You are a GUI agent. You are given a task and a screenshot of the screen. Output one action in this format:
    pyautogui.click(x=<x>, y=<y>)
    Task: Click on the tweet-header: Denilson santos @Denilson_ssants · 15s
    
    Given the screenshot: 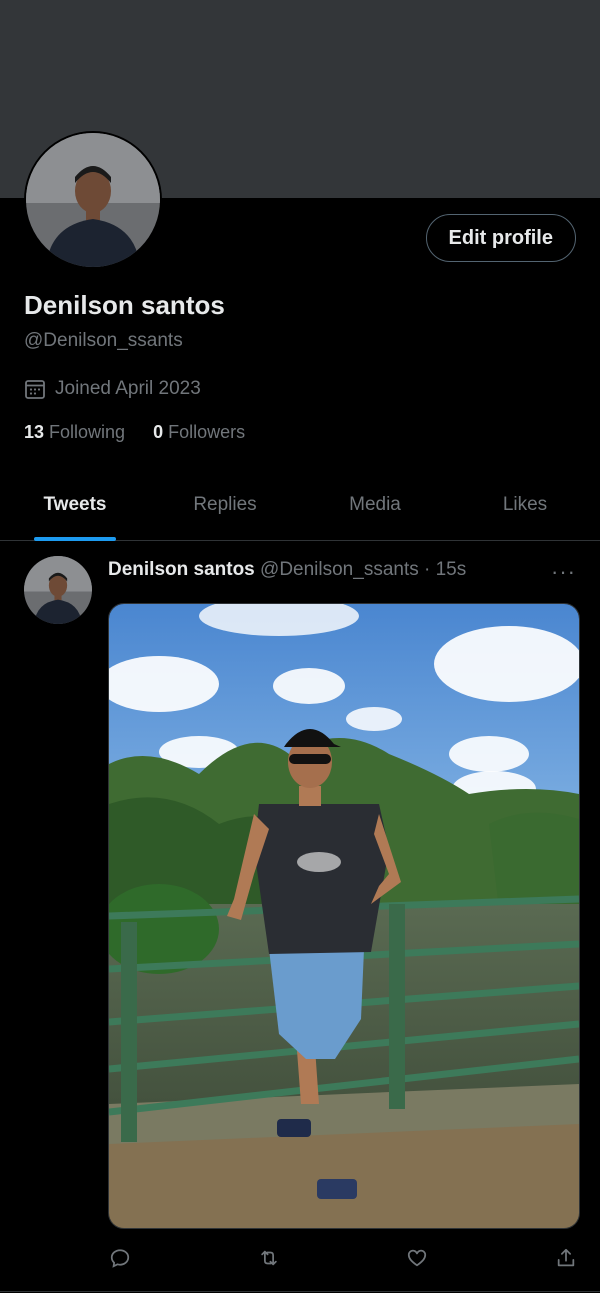 What is the action you would take?
    pyautogui.click(x=287, y=570)
    